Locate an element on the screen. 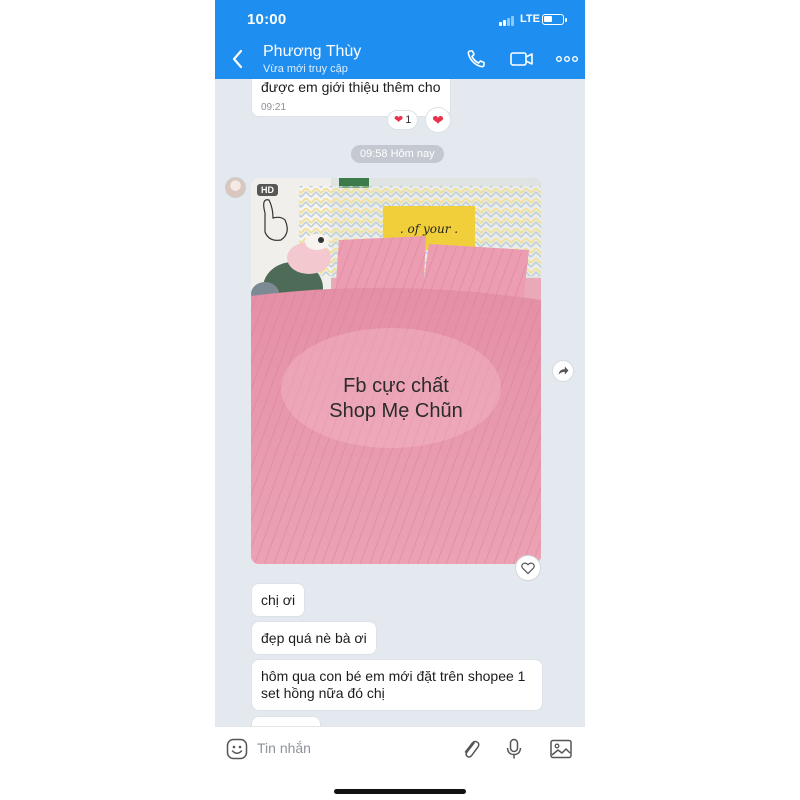 Image resolution: width=800 pixels, height=800 pixels. reaction-count: ❤ 1 is located at coordinates (403, 120).